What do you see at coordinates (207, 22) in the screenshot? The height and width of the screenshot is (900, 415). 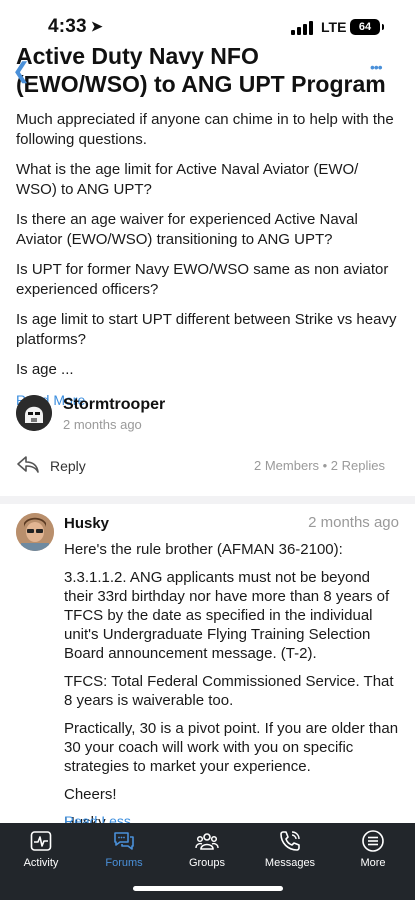 I see `status-bar: 4:33 ➤ LTE 64` at bounding box center [207, 22].